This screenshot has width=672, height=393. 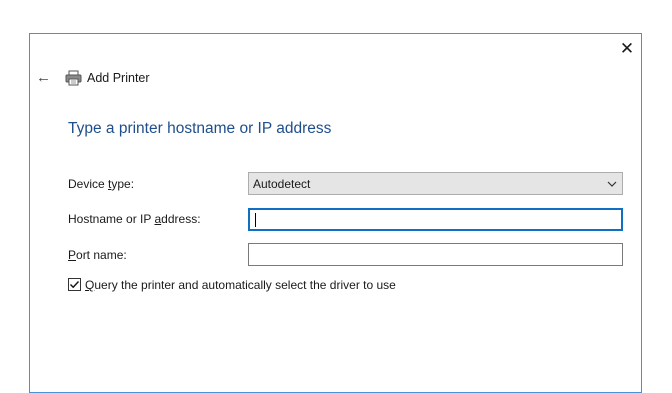 What do you see at coordinates (101, 184) in the screenshot?
I see `device-type-label: Device type:` at bounding box center [101, 184].